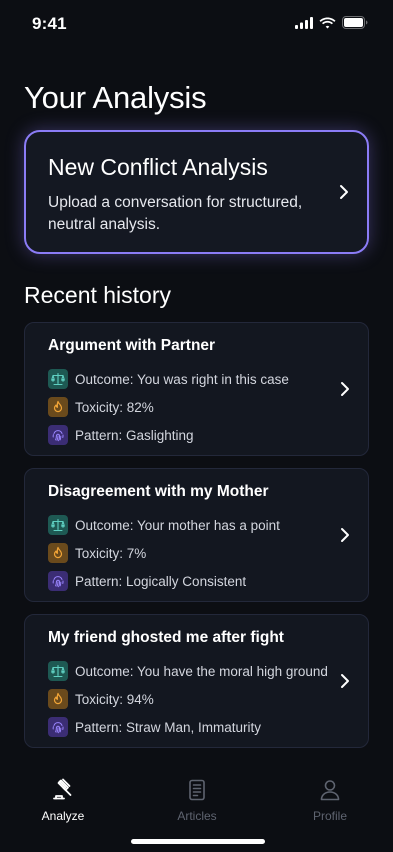 The height and width of the screenshot is (852, 393). What do you see at coordinates (198, 841) in the screenshot?
I see `home-indicator` at bounding box center [198, 841].